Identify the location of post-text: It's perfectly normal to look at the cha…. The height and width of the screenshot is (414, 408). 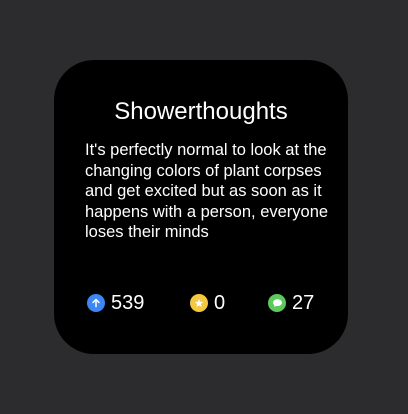
(207, 191).